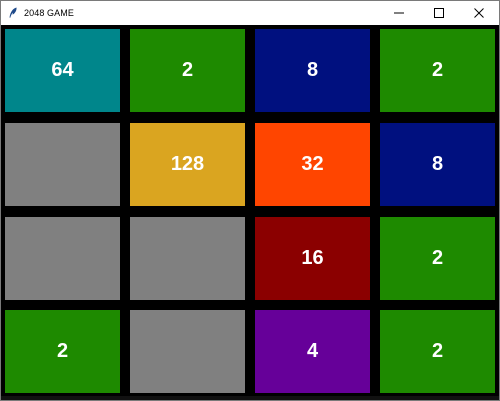 The width and height of the screenshot is (500, 401). What do you see at coordinates (437, 164) in the screenshot?
I see `tile-r1-c3: 8` at bounding box center [437, 164].